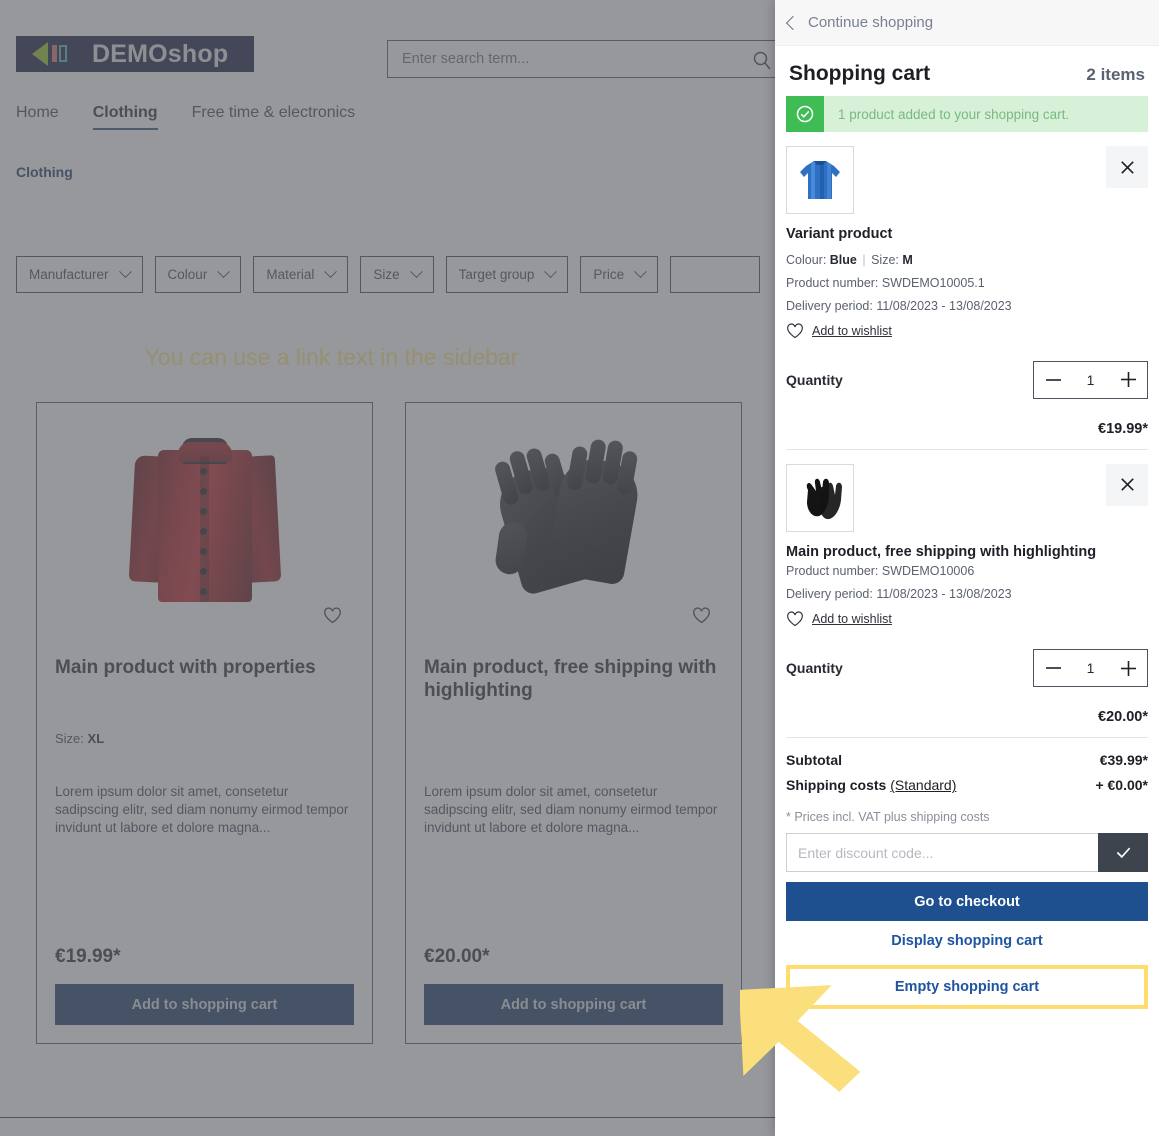 This screenshot has height=1136, width=1159. What do you see at coordinates (885, 282) in the screenshot?
I see `cart-item-product-number: Product number: SWDEMO10005.1` at bounding box center [885, 282].